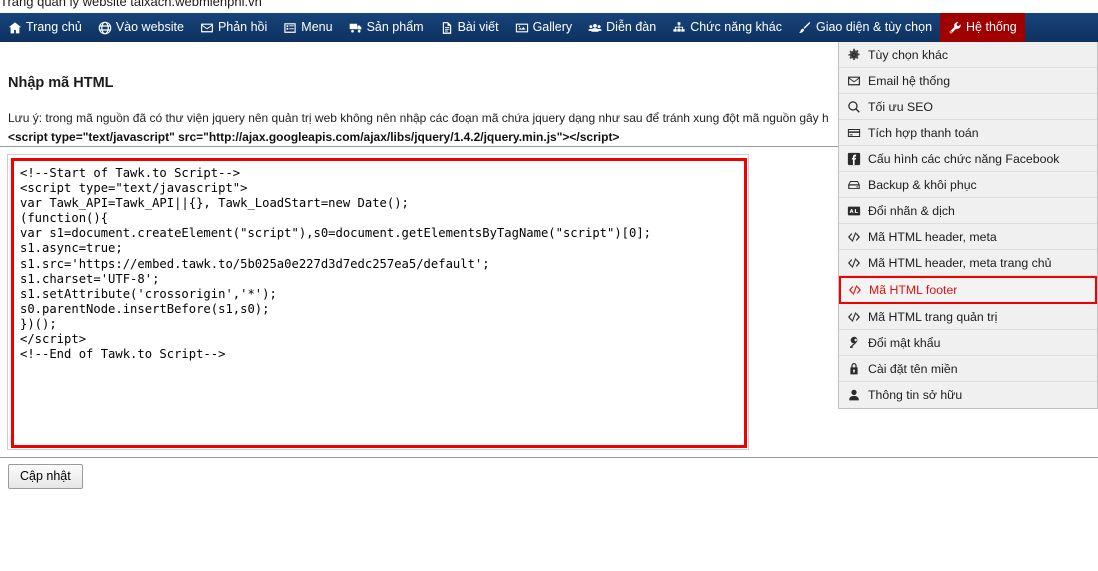 This screenshot has width=1098, height=571. I want to click on key-icon, so click(854, 343).